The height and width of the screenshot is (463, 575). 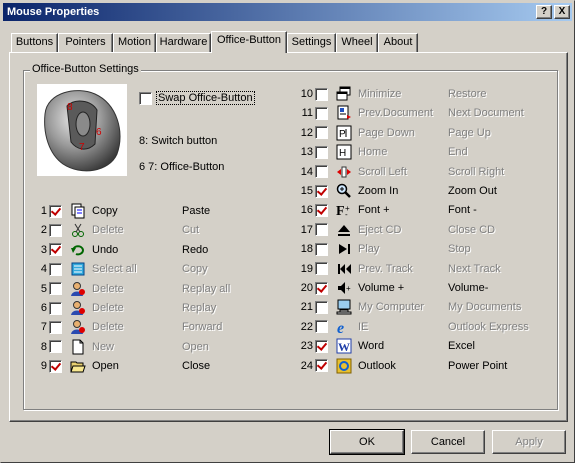 What do you see at coordinates (306, 94) in the screenshot?
I see `row-number: 10` at bounding box center [306, 94].